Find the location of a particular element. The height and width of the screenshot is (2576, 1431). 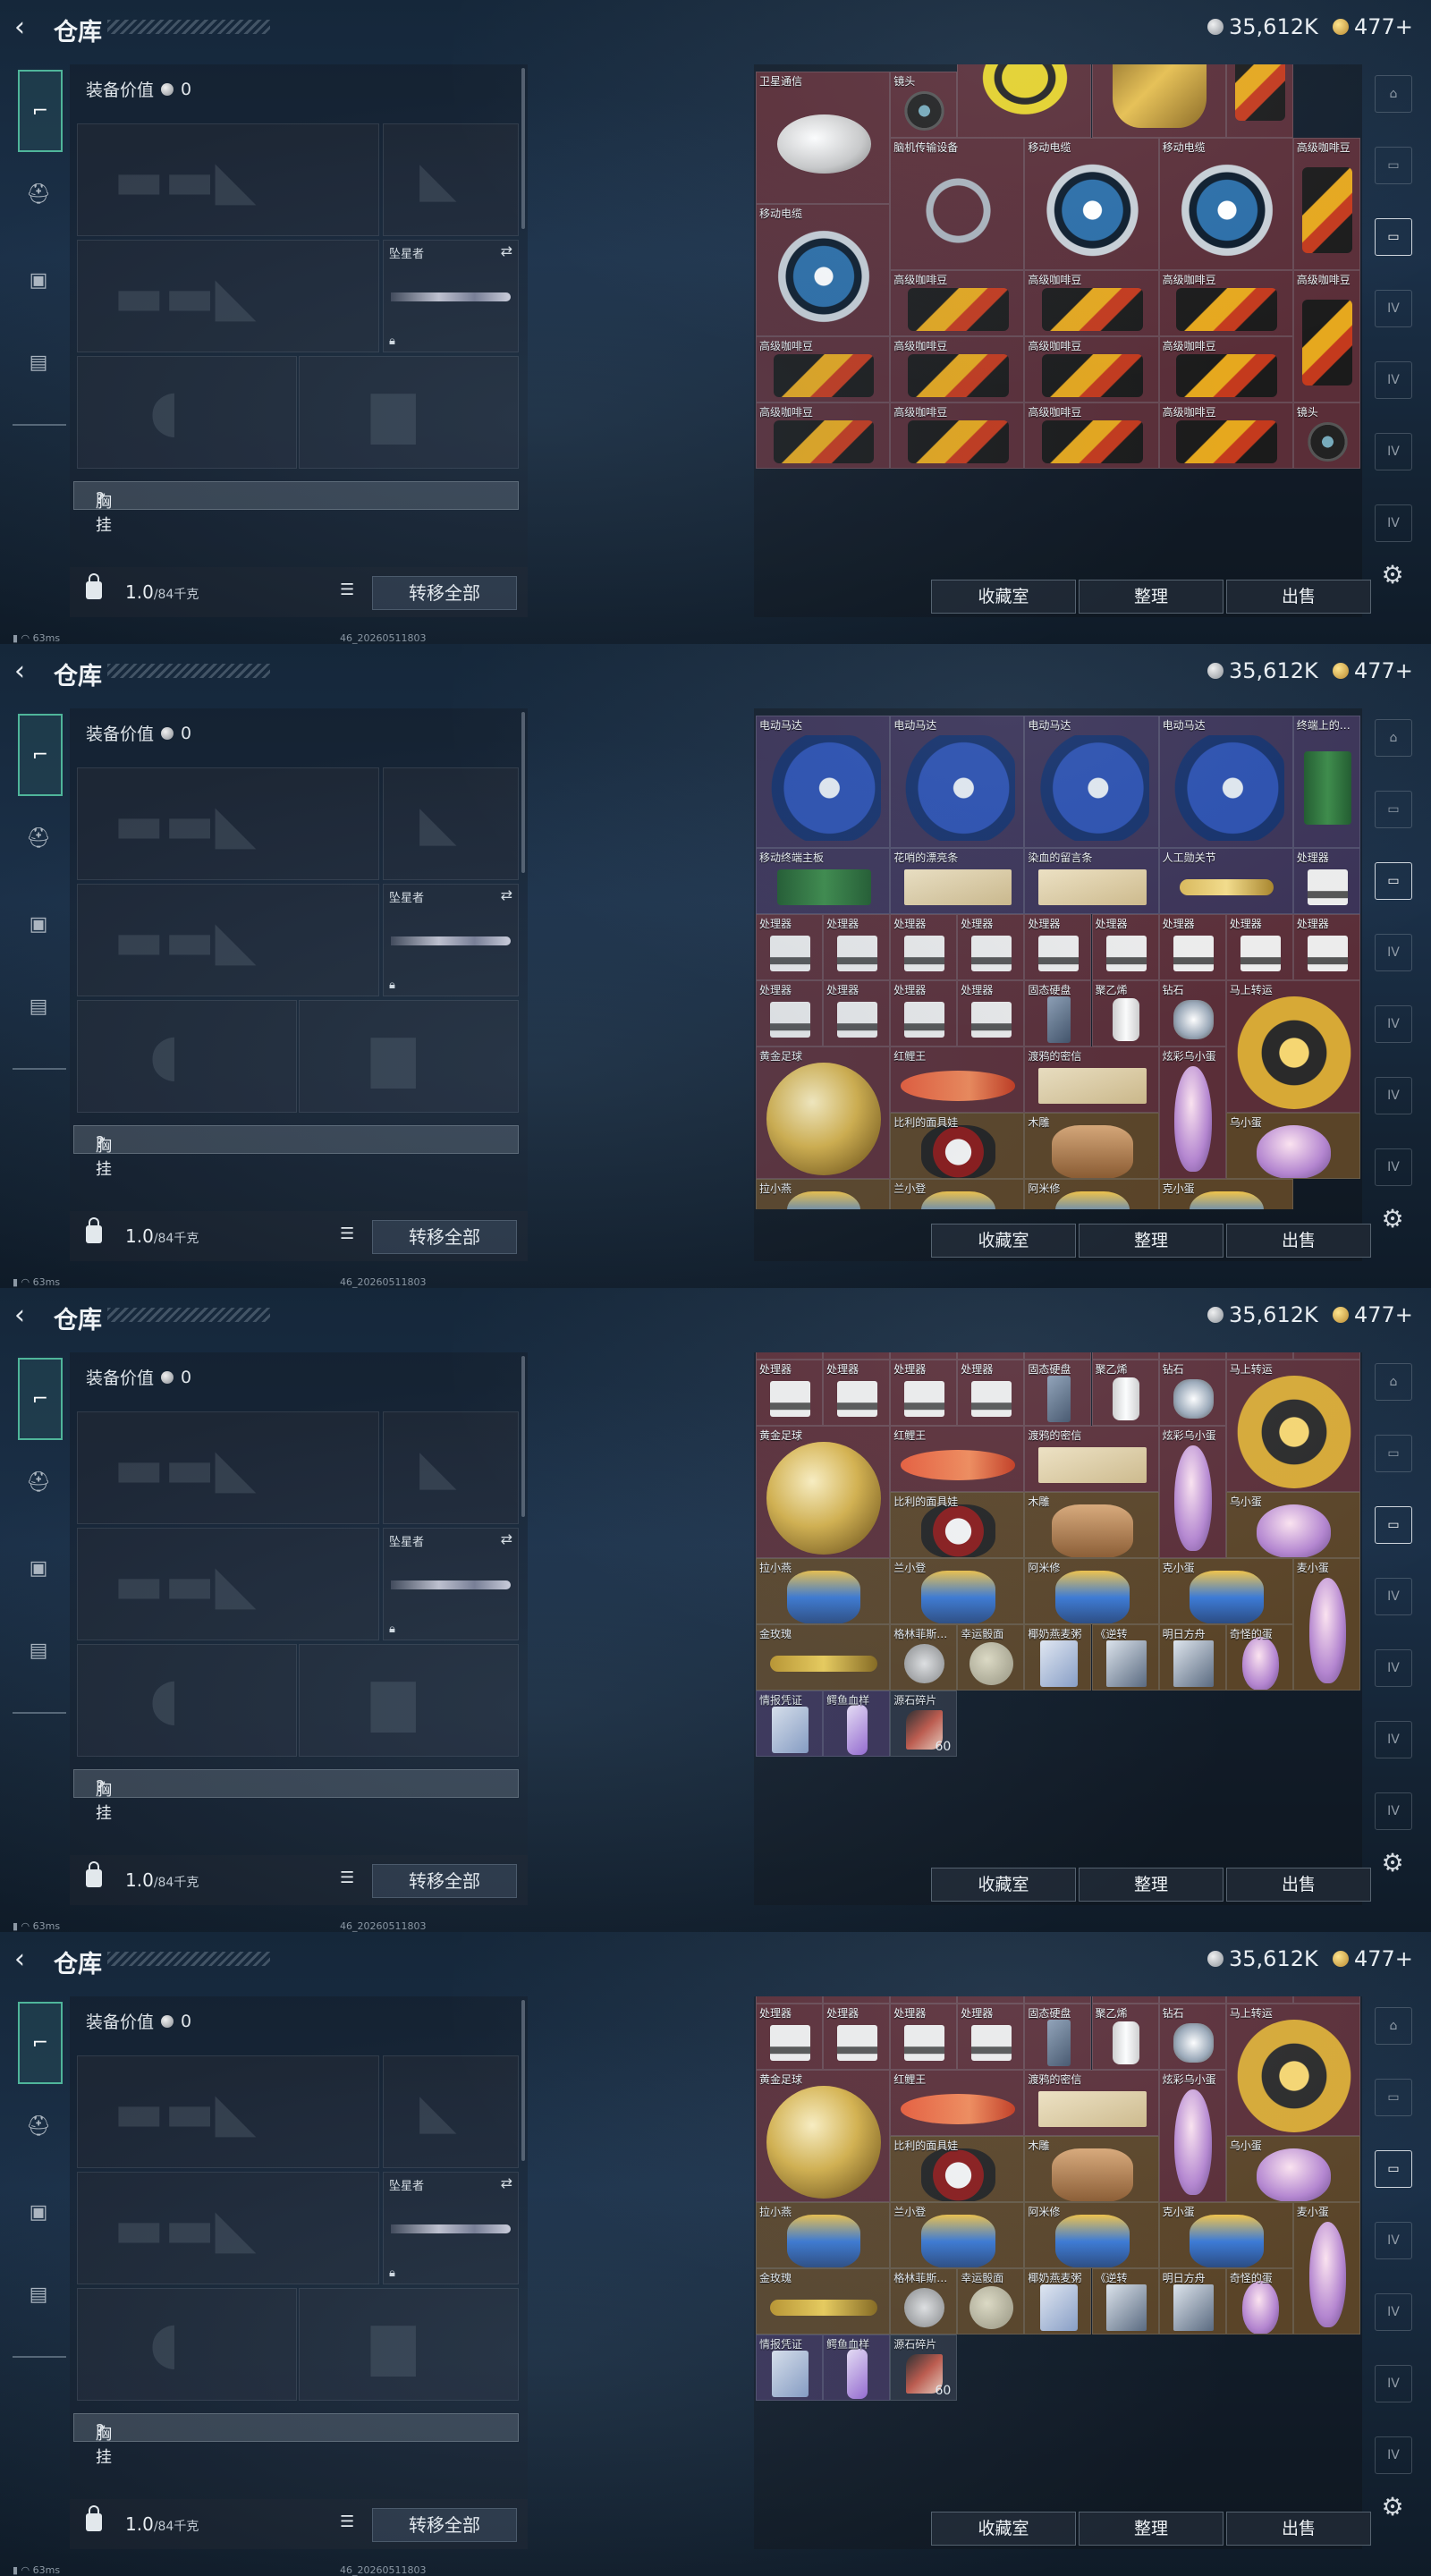

stash-item: 人工勋关节 is located at coordinates (1226, 881).